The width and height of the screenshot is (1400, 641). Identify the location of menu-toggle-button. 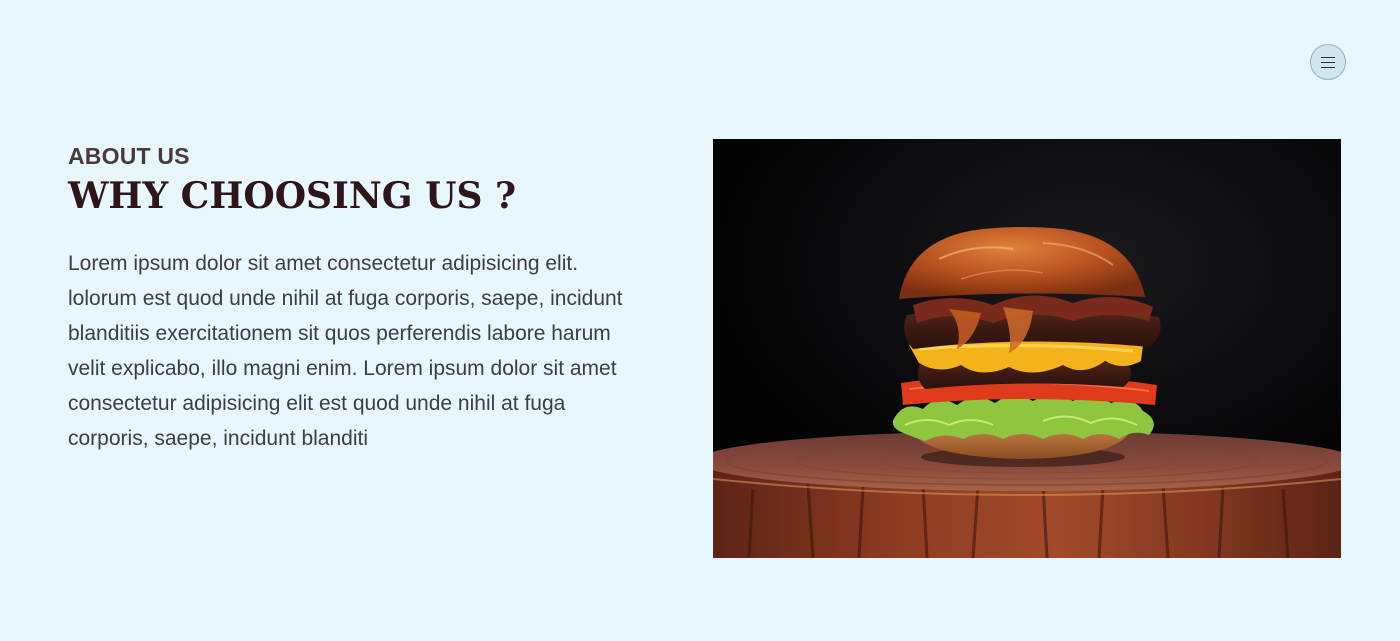
(1328, 62).